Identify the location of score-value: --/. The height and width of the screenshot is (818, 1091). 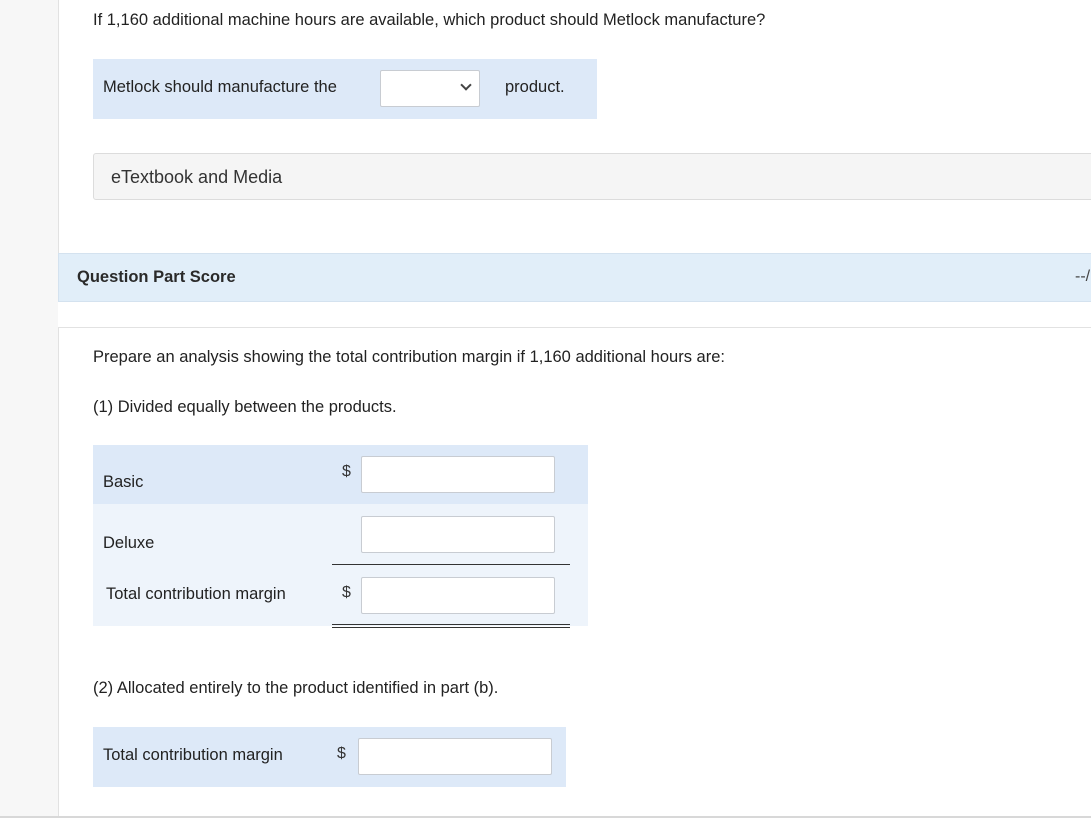
(1083, 276).